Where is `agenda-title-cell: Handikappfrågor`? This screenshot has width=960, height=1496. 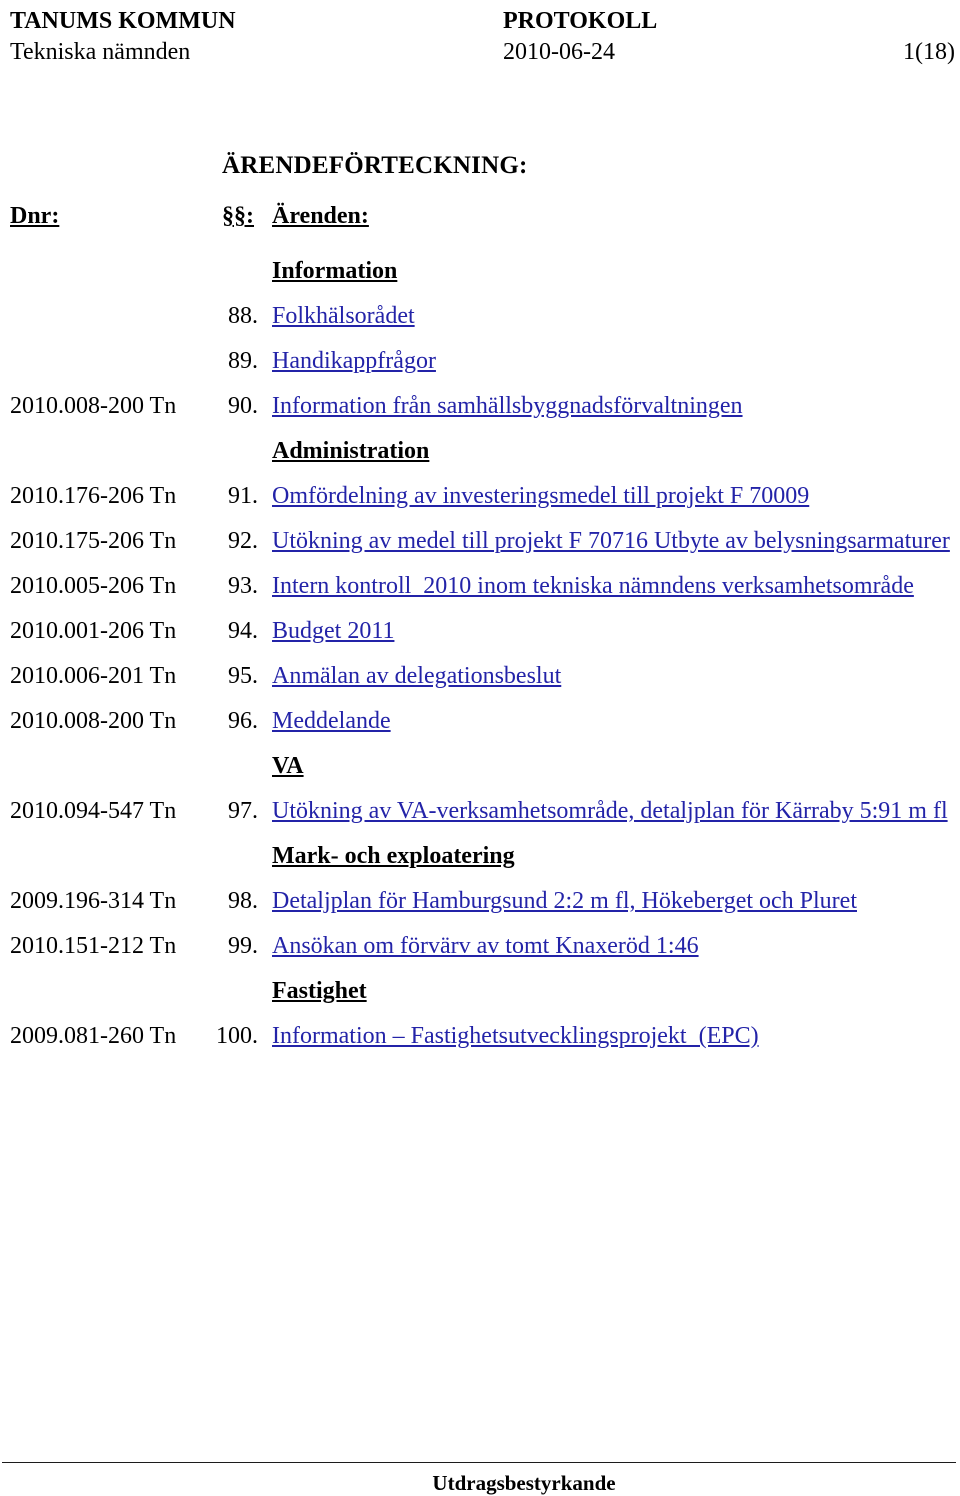 agenda-title-cell: Handikappfrågor is located at coordinates (354, 361).